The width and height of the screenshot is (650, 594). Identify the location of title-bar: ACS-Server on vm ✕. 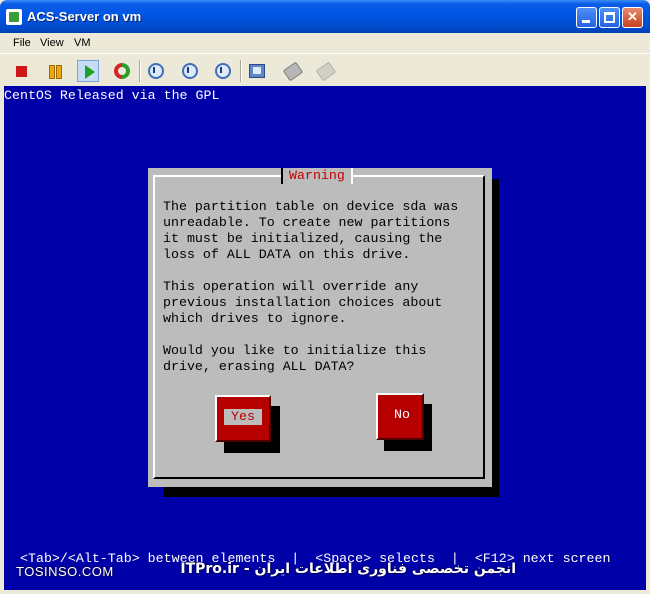
(325, 16).